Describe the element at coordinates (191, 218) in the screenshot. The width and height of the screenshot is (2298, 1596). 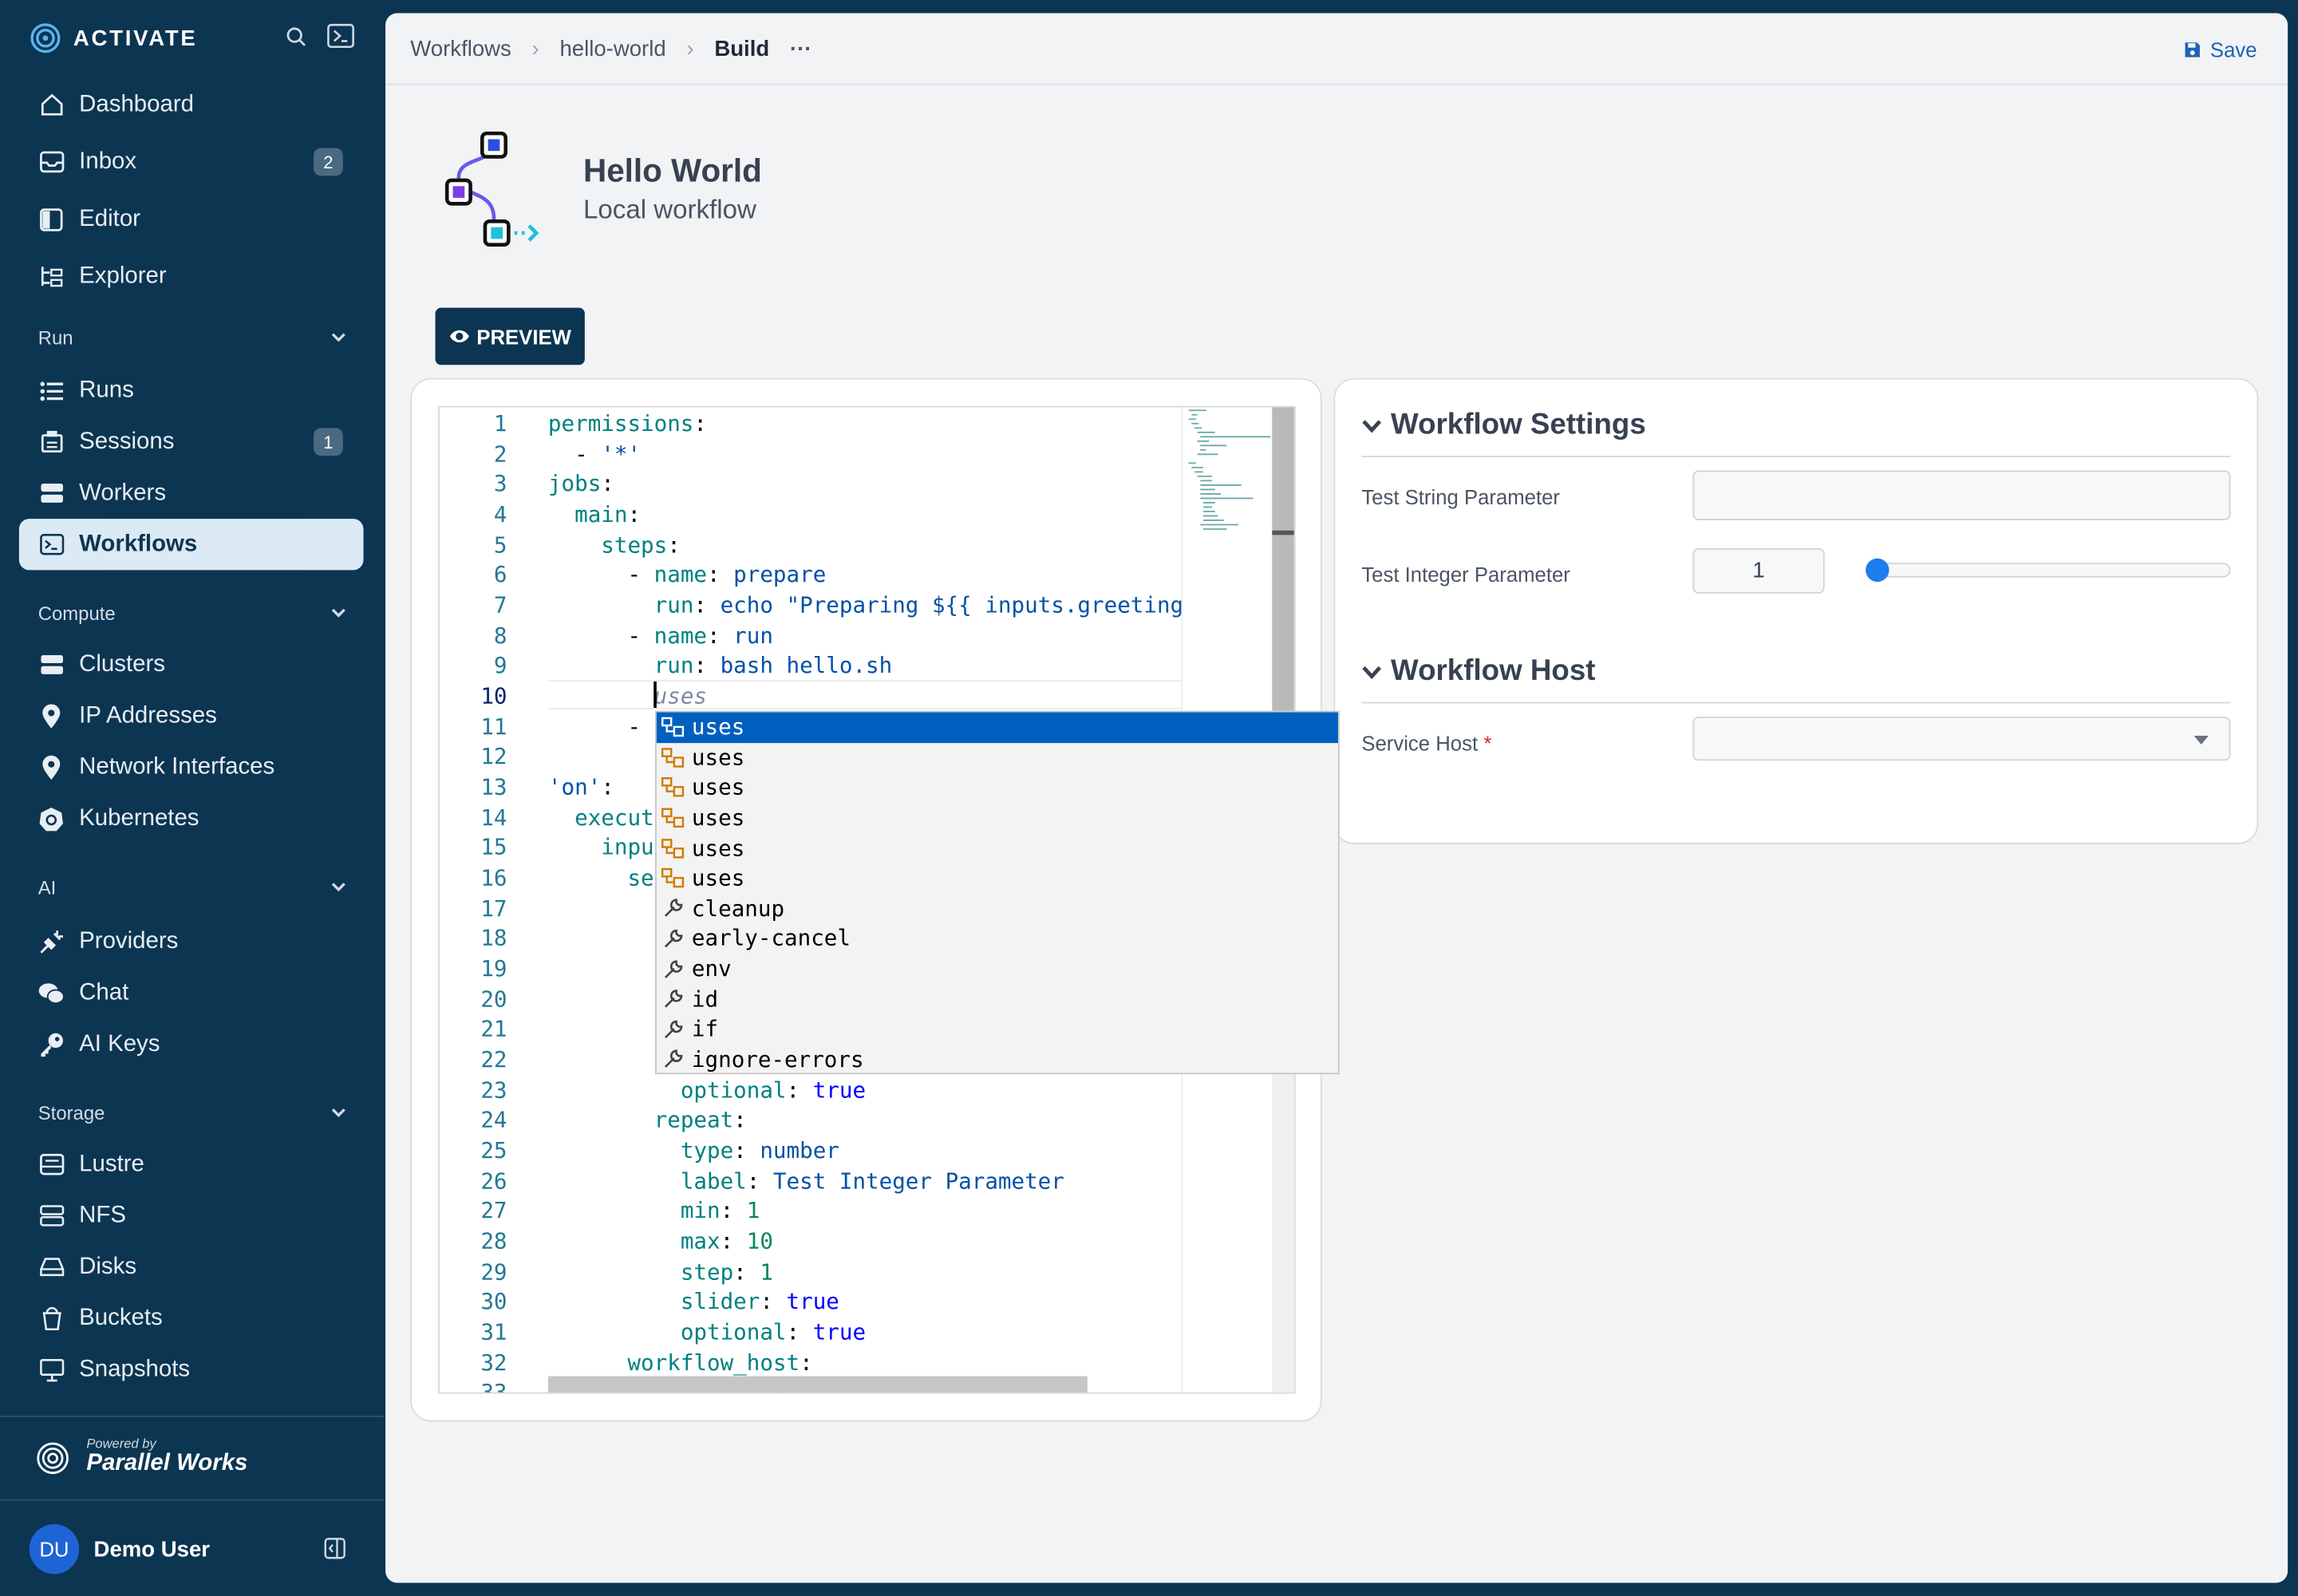
I see `sidebar-item-editor: Editor` at that location.